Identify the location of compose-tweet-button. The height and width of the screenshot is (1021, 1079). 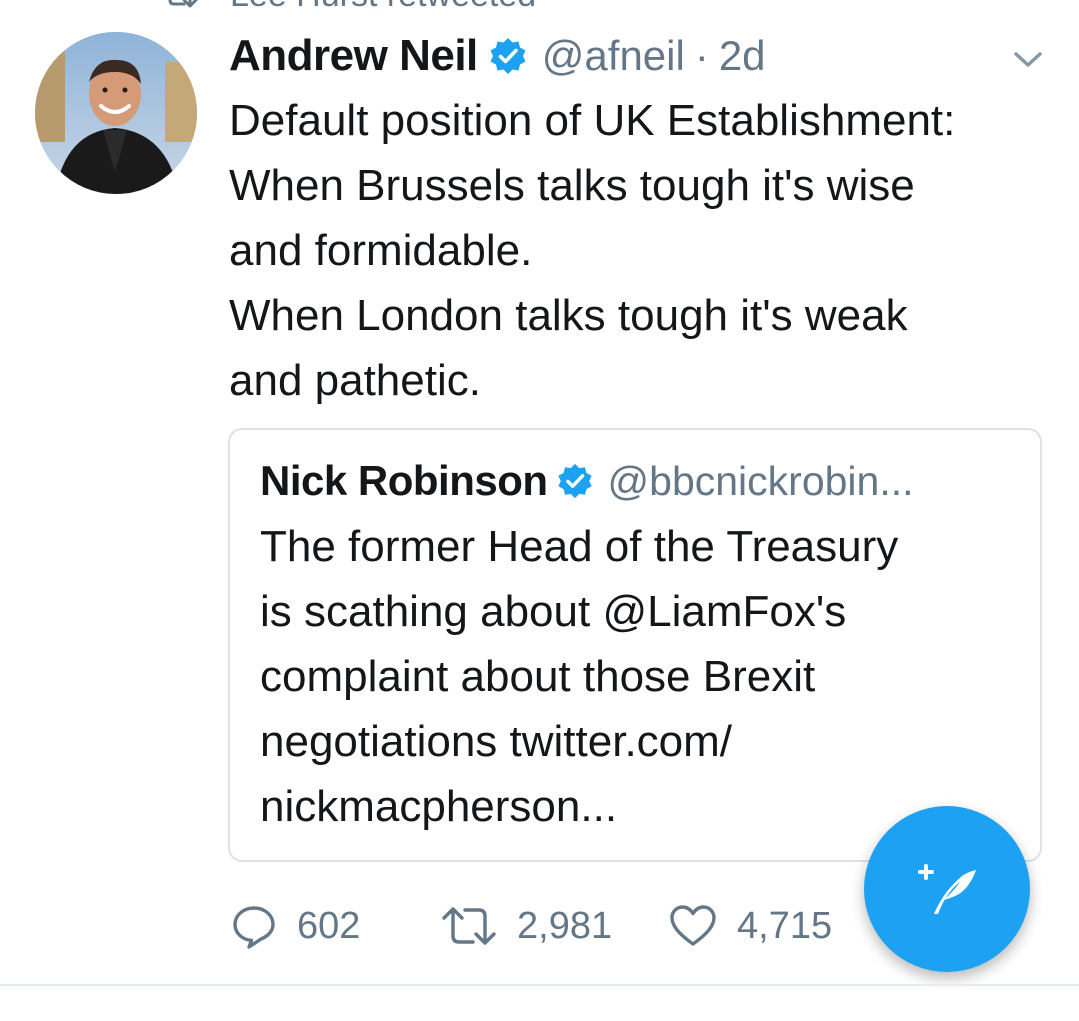
(947, 889).